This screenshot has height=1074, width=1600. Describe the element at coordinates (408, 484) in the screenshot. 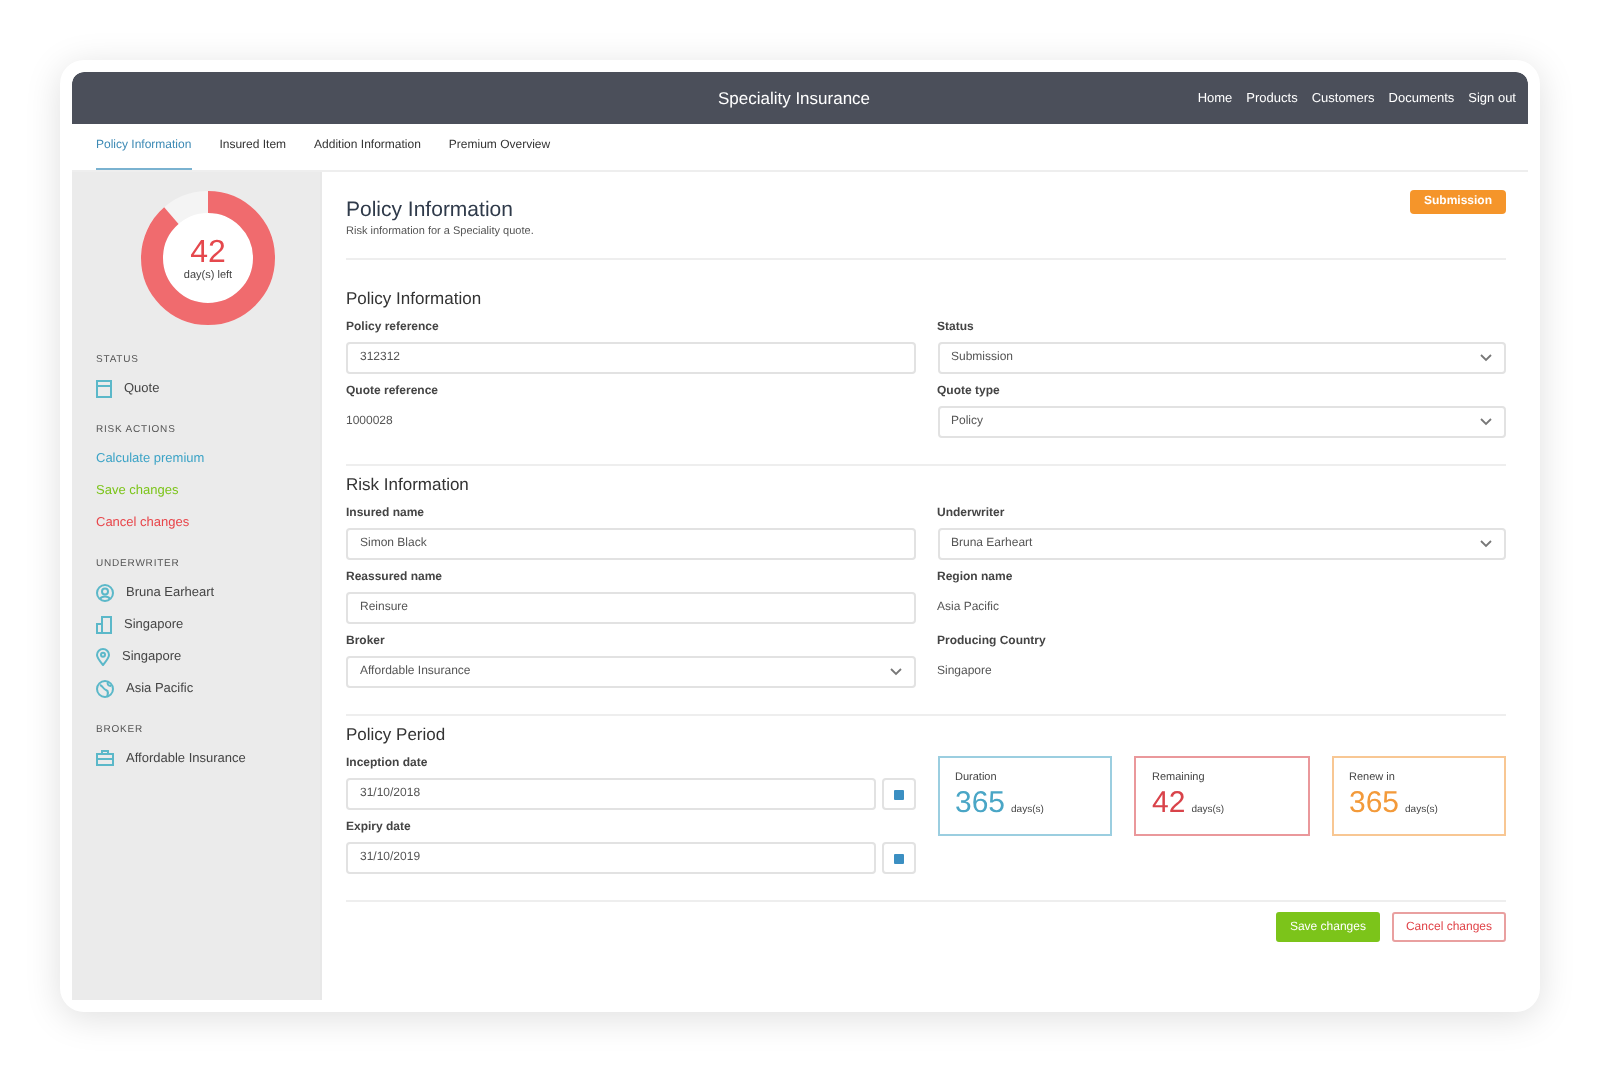

I see `section-title: Risk Information` at that location.